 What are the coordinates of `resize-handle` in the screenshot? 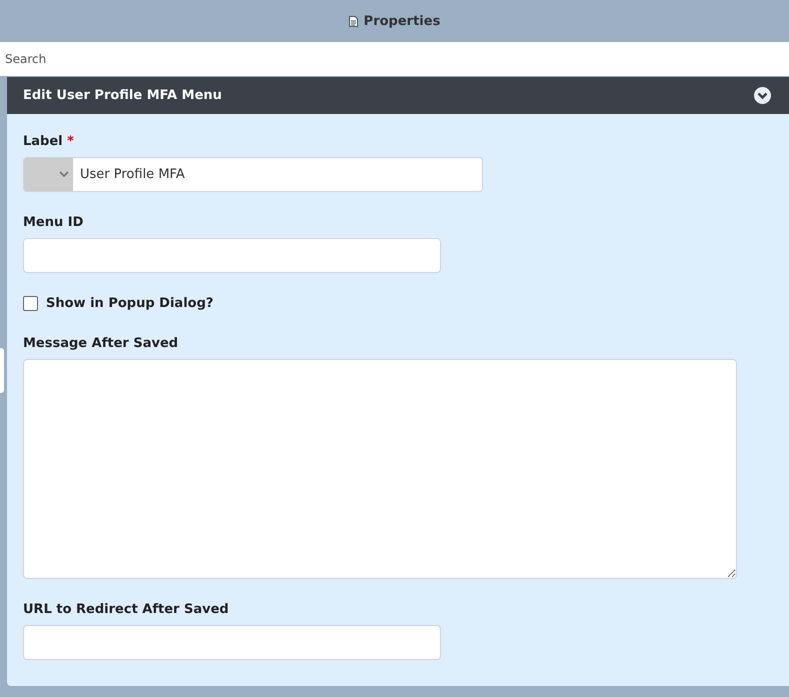 It's located at (2, 370).